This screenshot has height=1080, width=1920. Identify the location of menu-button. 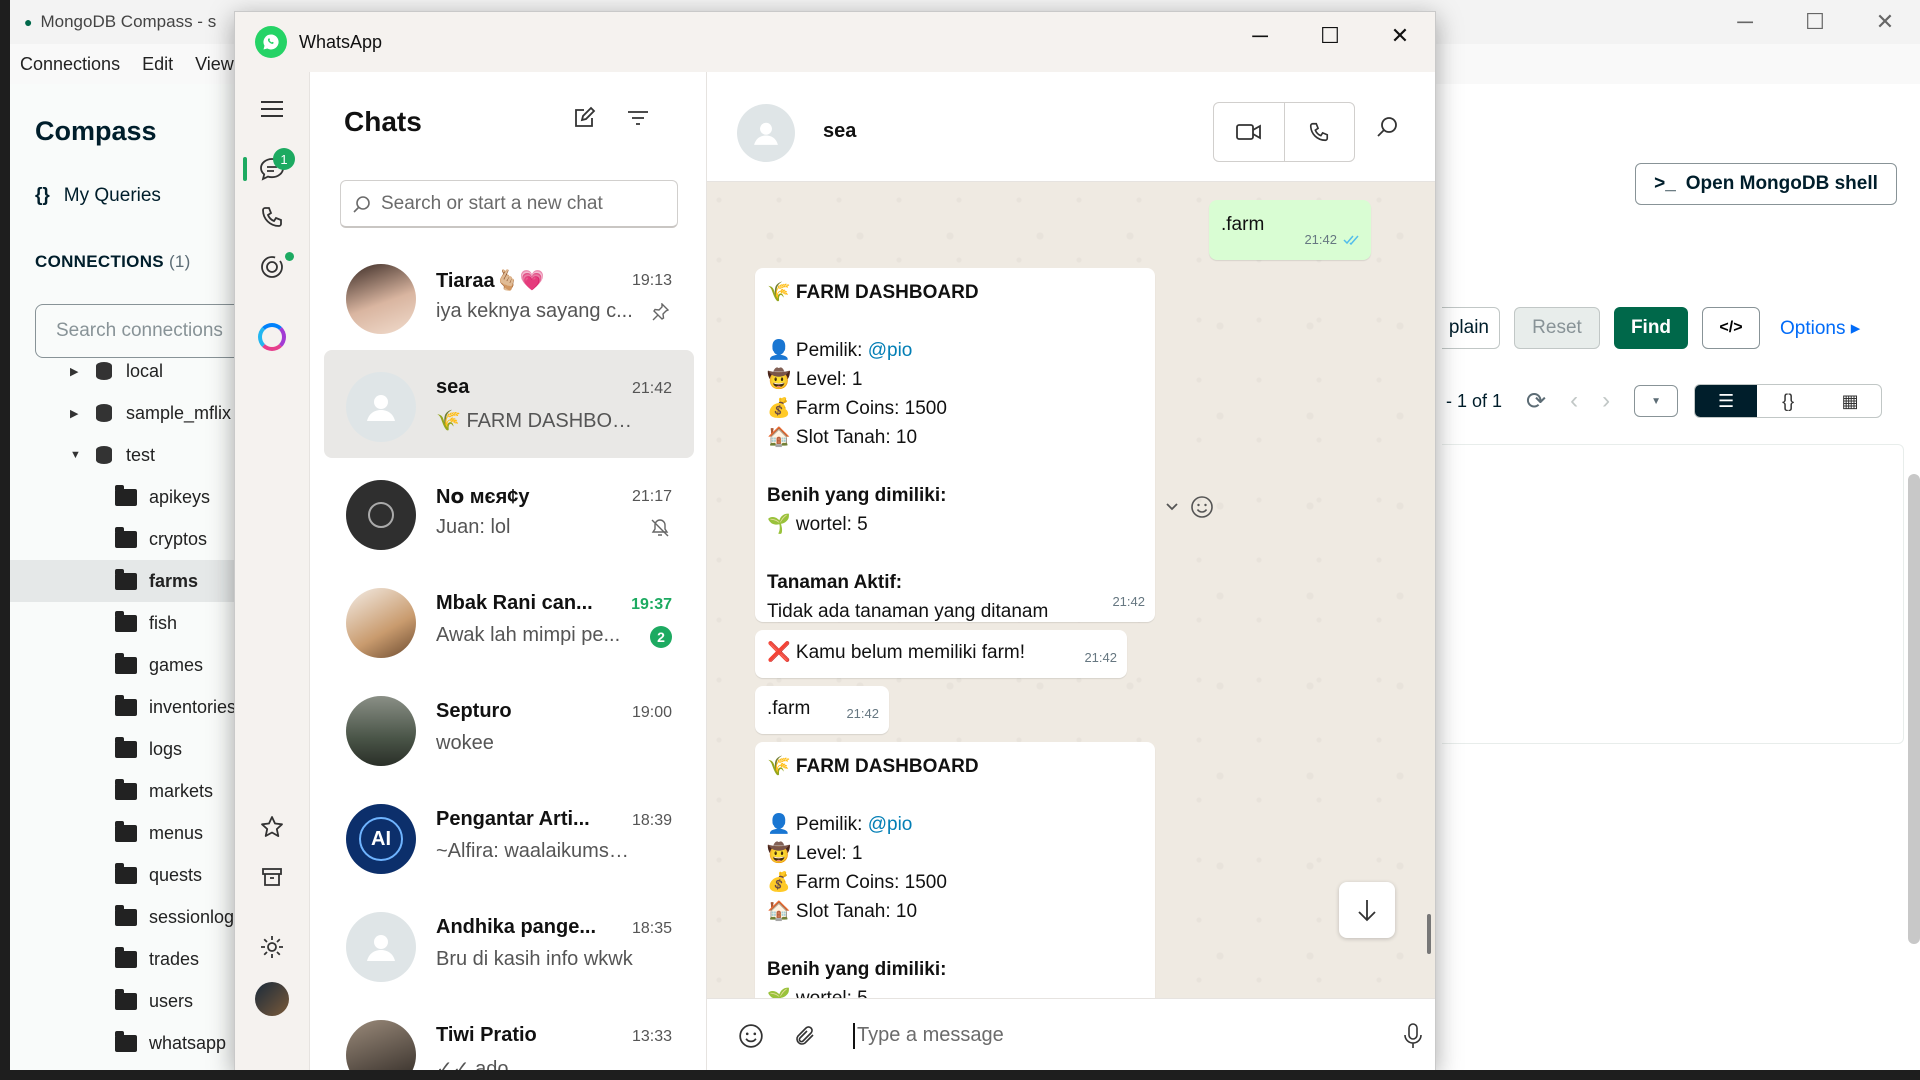
(272, 109).